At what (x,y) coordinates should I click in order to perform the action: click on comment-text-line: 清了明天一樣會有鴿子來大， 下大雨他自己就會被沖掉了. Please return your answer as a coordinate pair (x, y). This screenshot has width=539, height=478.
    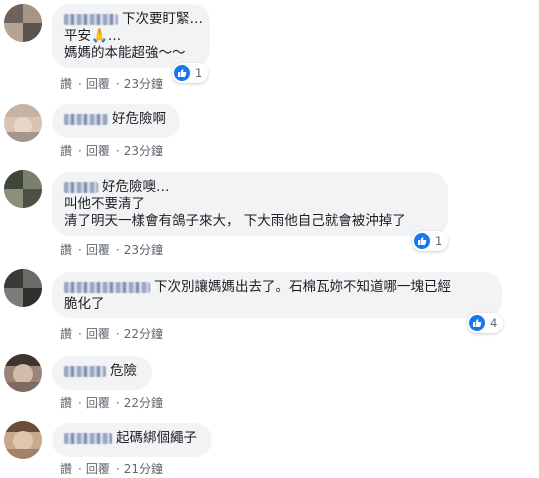
    Looking at the image, I should click on (235, 221).